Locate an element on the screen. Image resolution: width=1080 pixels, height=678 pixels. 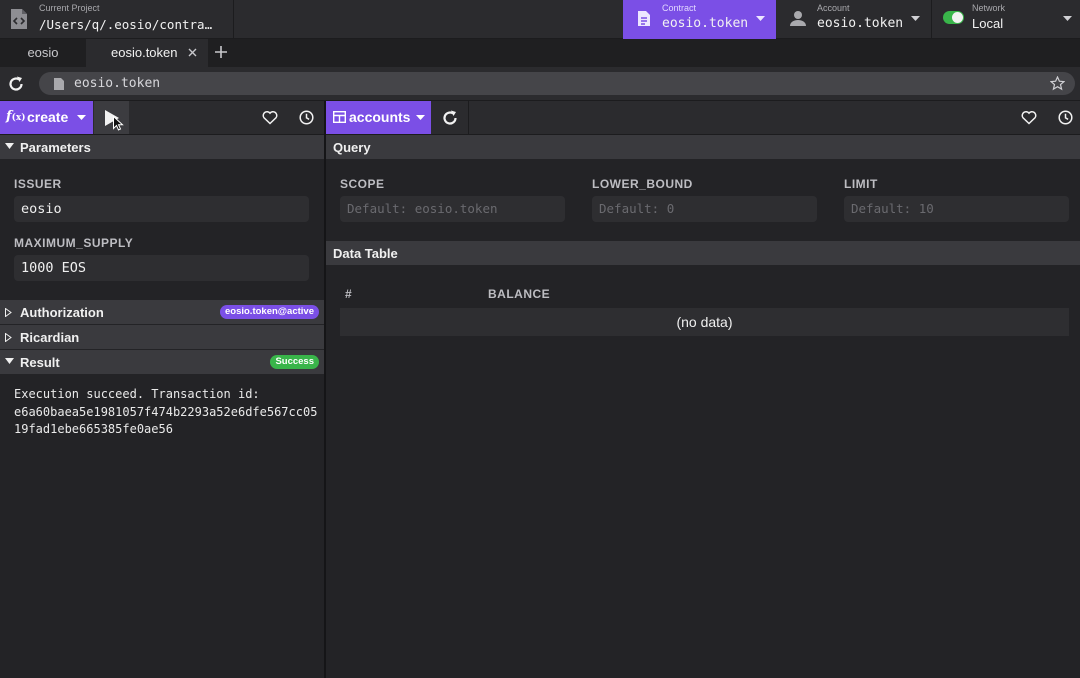
table-grid-icon is located at coordinates (339, 117).